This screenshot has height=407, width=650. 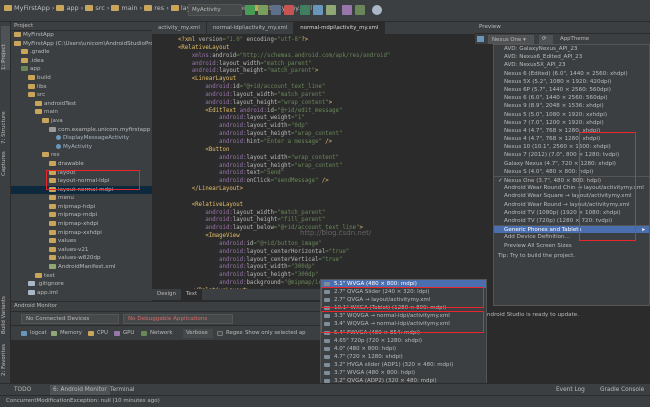 I want to click on editor-tab: activity_my.xml, so click(x=179, y=28).